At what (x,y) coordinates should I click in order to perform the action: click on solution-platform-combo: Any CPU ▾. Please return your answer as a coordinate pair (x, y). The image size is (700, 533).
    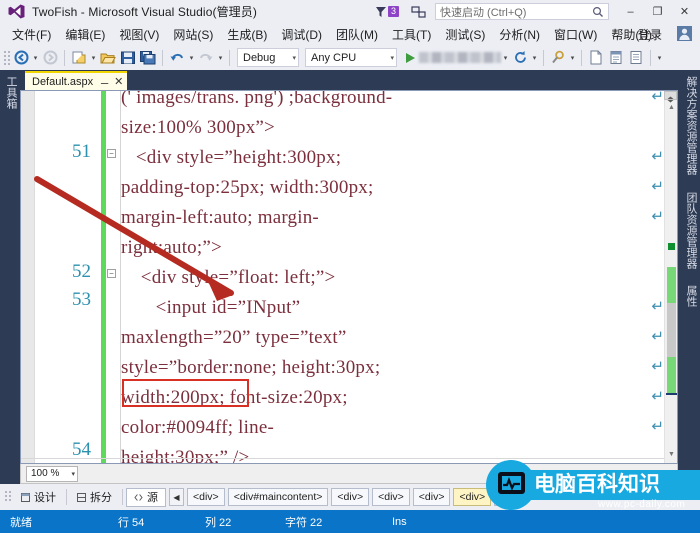
    Looking at the image, I should click on (351, 57).